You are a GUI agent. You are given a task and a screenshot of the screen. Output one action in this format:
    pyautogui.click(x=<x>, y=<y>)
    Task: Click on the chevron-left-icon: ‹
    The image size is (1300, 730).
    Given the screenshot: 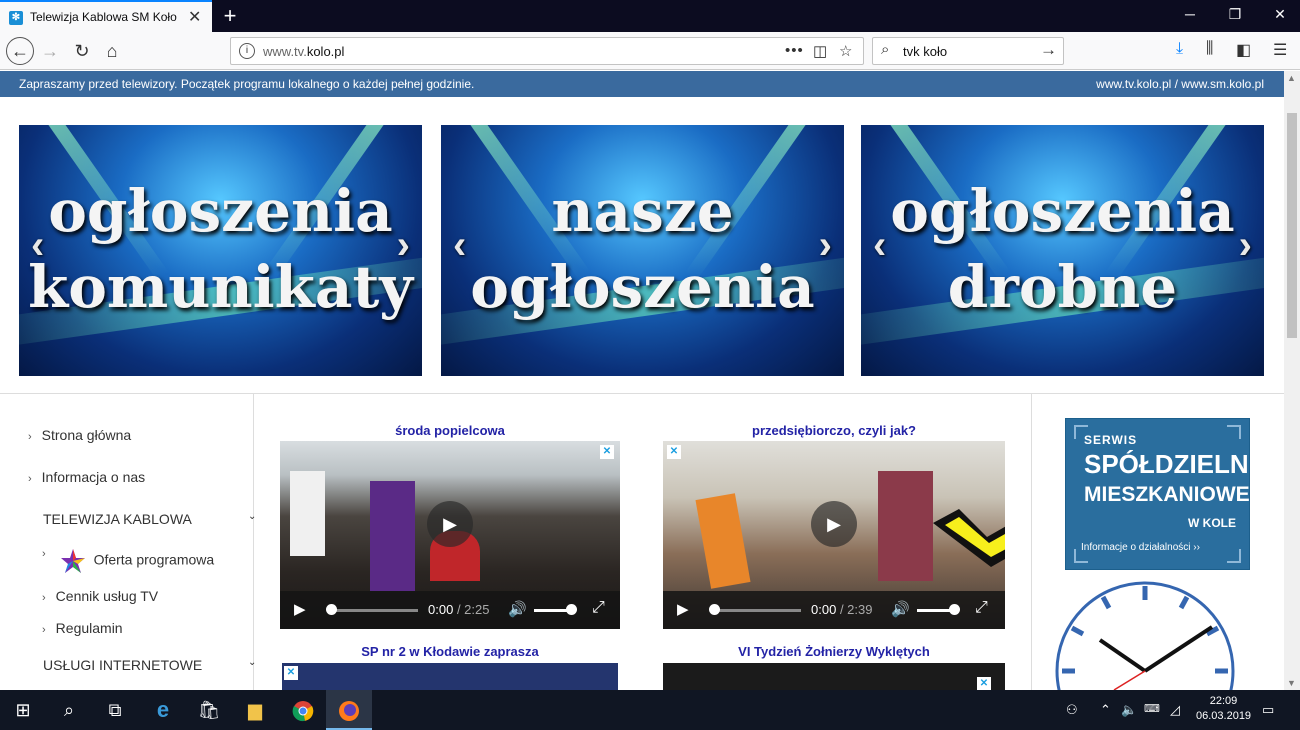 What is the action you would take?
    pyautogui.click(x=38, y=245)
    